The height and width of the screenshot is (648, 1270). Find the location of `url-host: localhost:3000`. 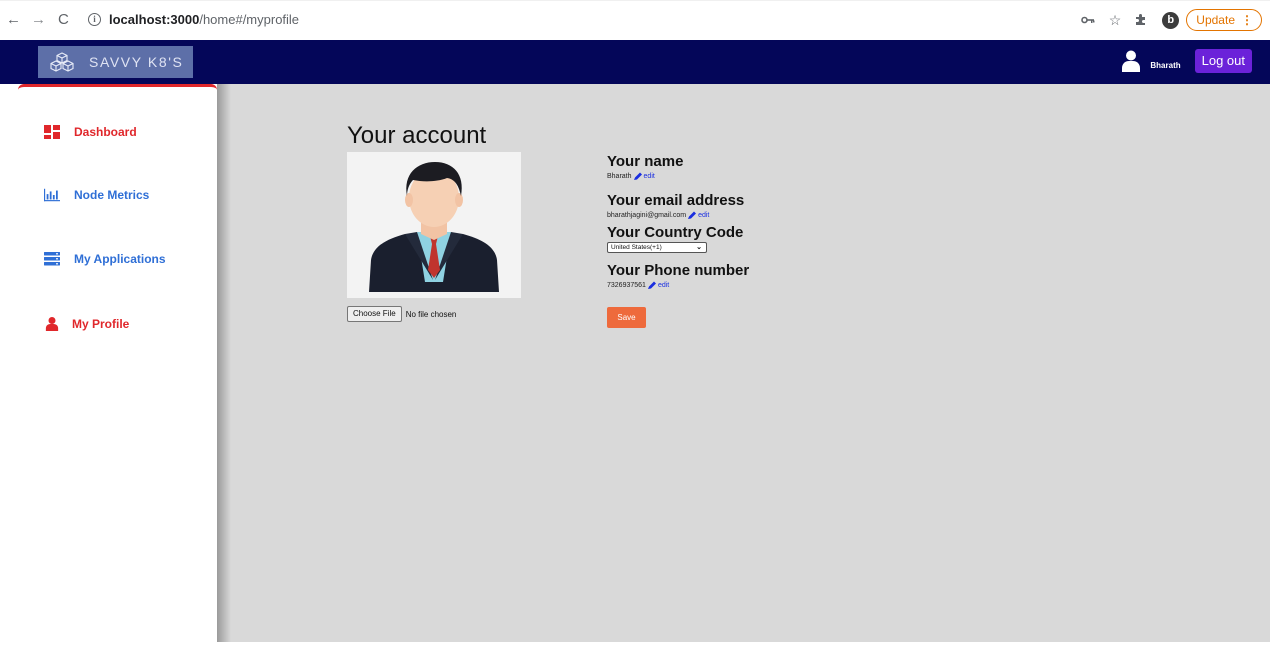

url-host: localhost:3000 is located at coordinates (154, 19).